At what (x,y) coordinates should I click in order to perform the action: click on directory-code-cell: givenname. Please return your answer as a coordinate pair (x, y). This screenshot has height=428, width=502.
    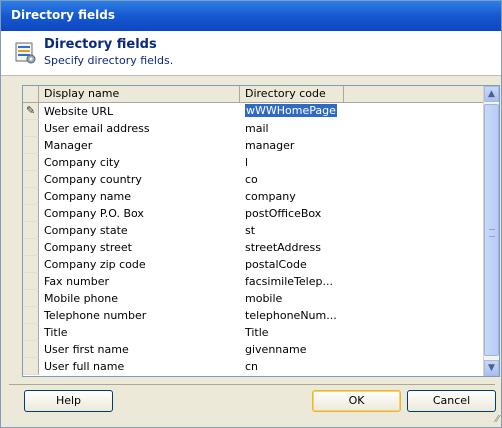
    Looking at the image, I should click on (275, 349).